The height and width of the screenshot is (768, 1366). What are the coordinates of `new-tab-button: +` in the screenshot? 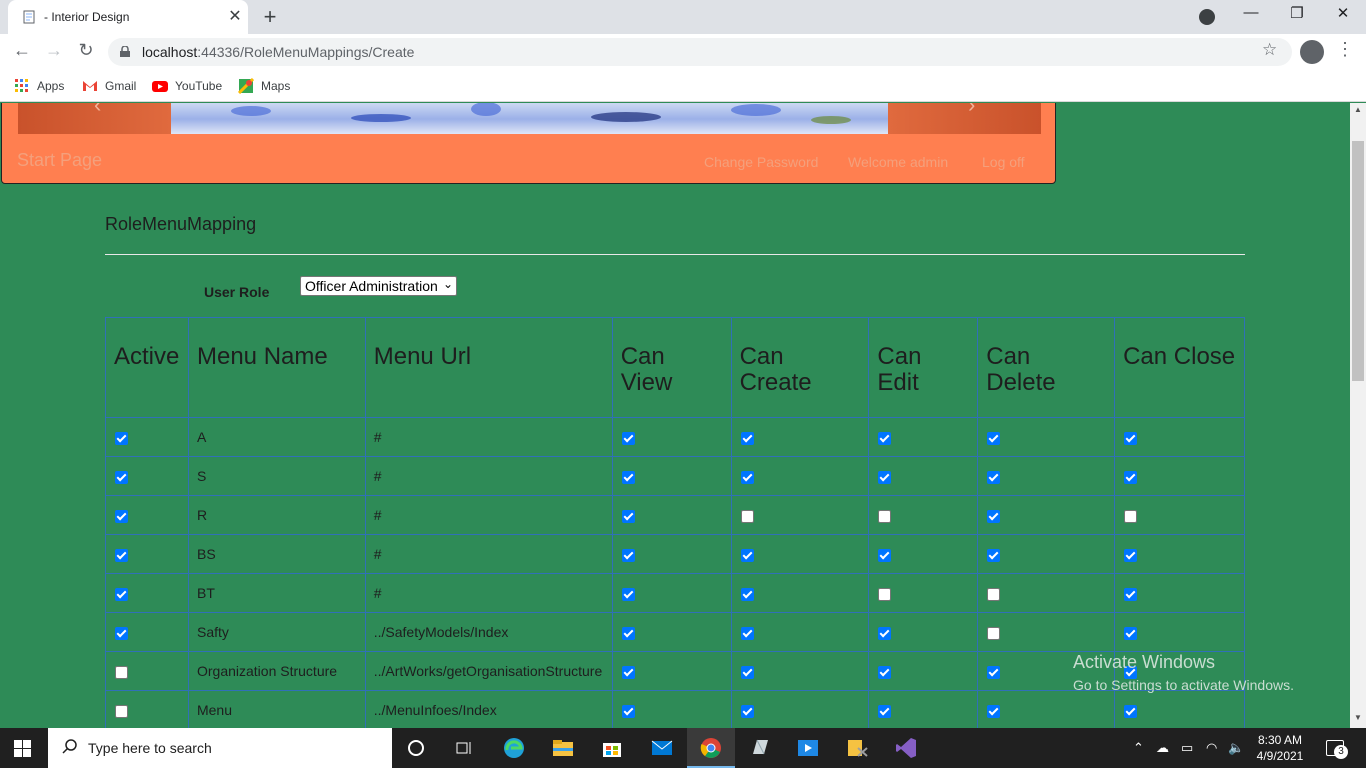 It's located at (270, 17).